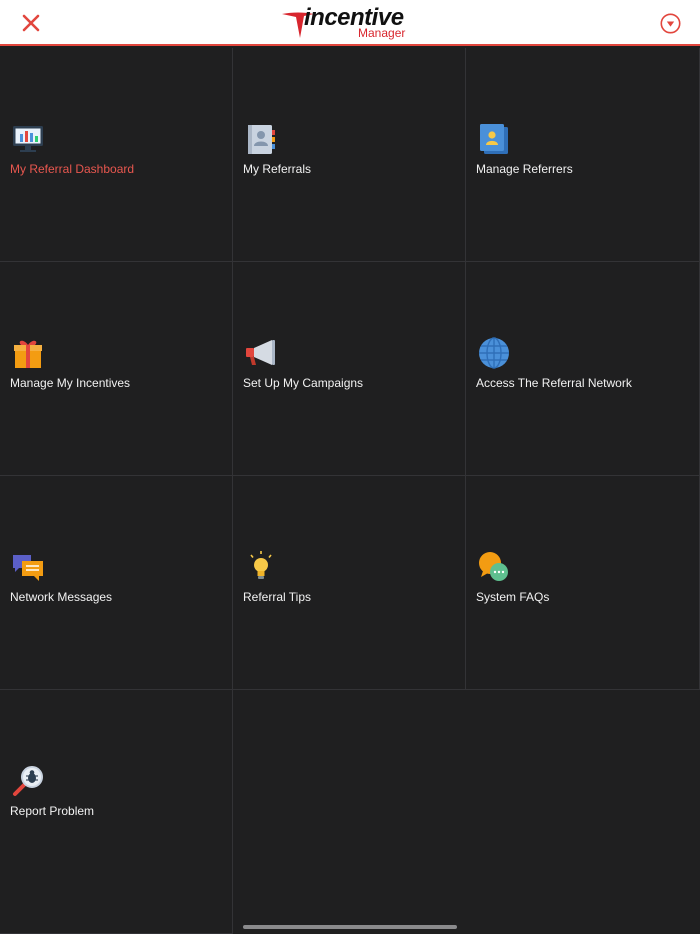 The width and height of the screenshot is (700, 934). What do you see at coordinates (583, 155) in the screenshot?
I see `tile-manage-referrers: Manage Referrers` at bounding box center [583, 155].